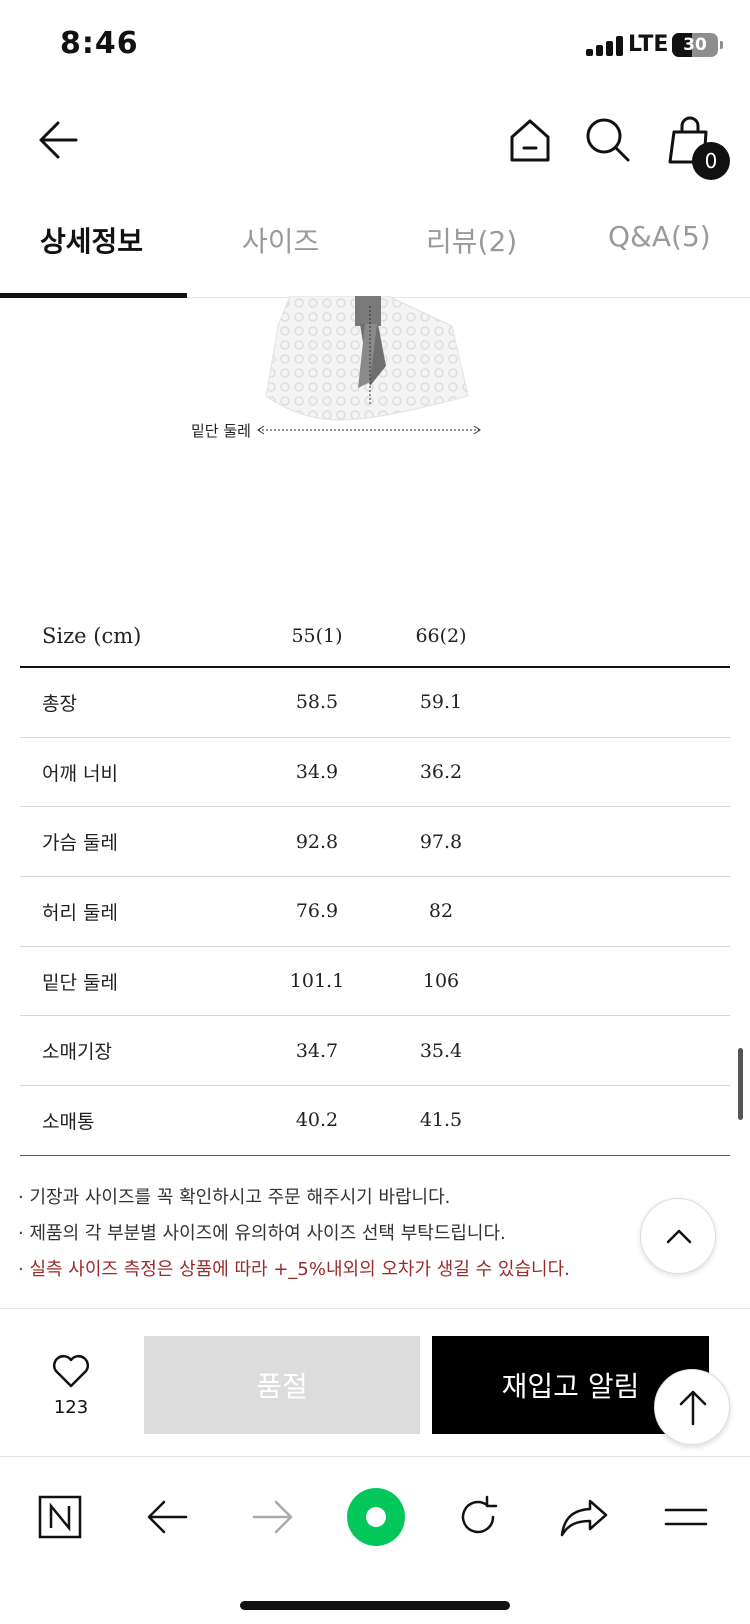 This screenshot has height=1624, width=750. Describe the element at coordinates (375, 1605) in the screenshot. I see `home-indicator` at that location.